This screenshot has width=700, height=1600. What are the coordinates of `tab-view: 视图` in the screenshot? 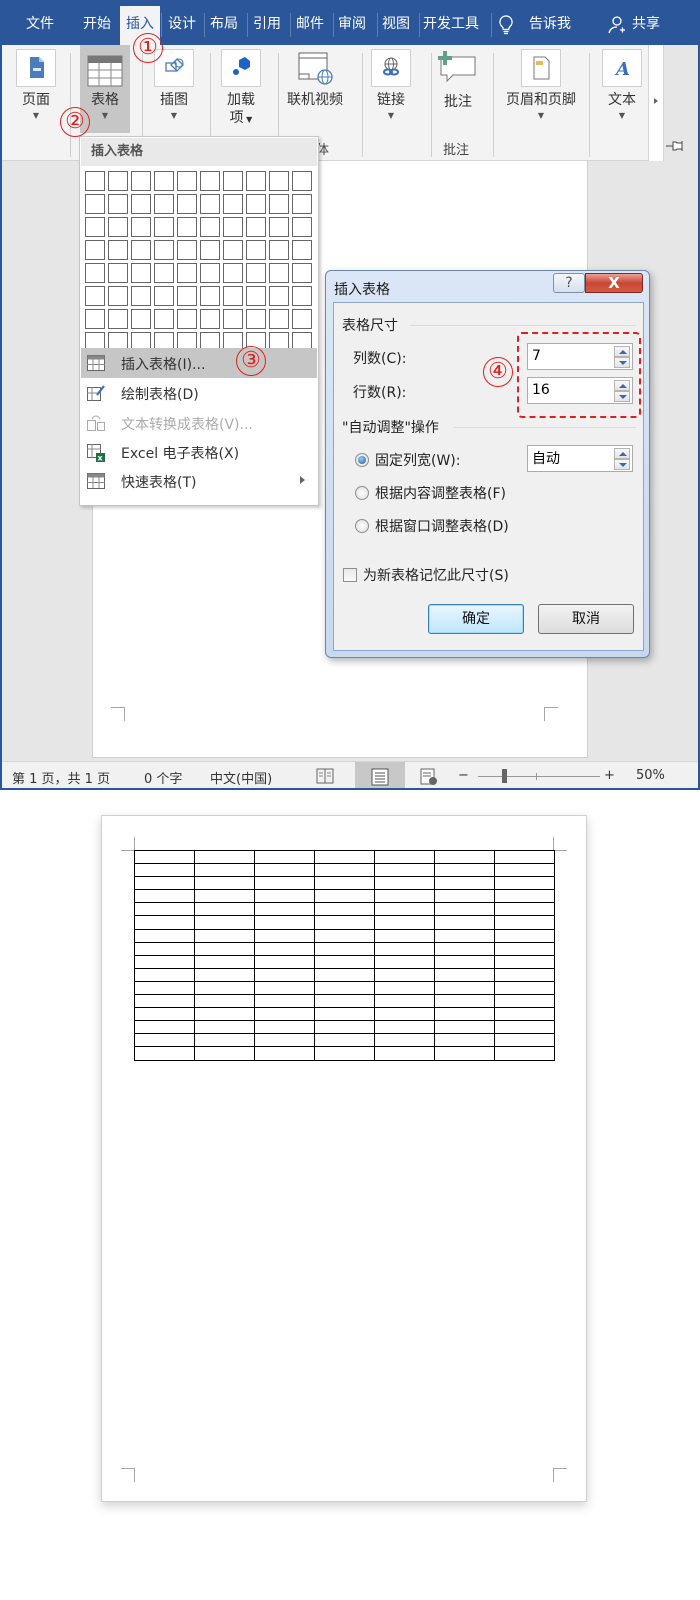 It's located at (396, 22).